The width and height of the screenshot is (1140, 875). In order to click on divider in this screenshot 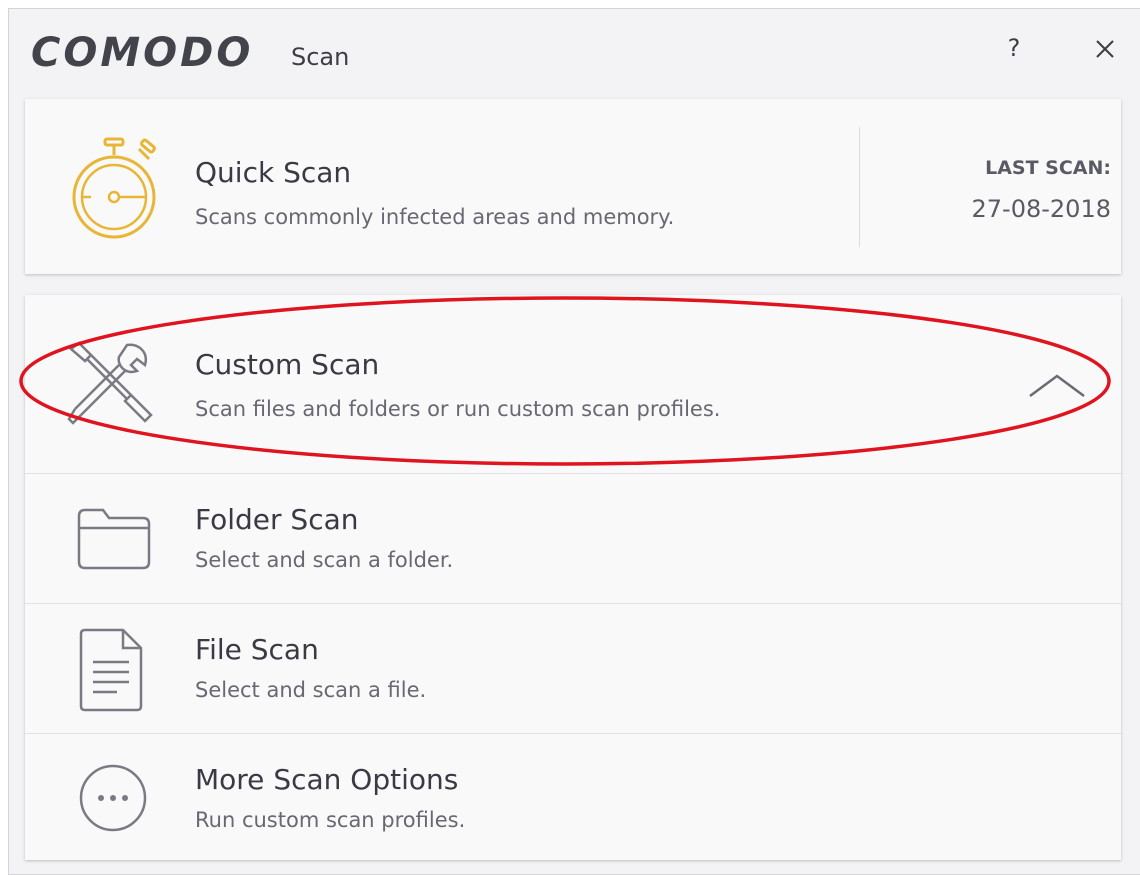, I will do `click(859, 187)`.